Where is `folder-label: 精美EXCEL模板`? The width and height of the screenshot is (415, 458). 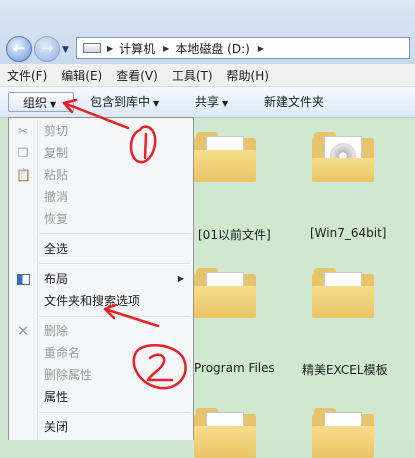 folder-label: 精美EXCEL模板 is located at coordinates (345, 369).